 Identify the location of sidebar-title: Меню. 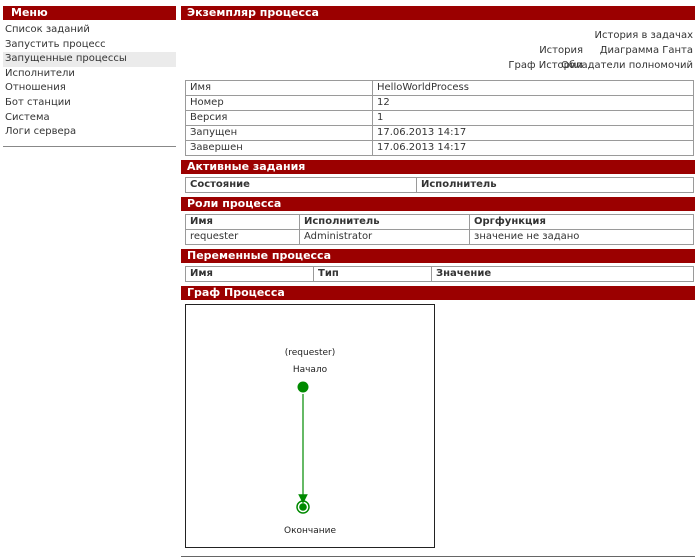
(89, 13).